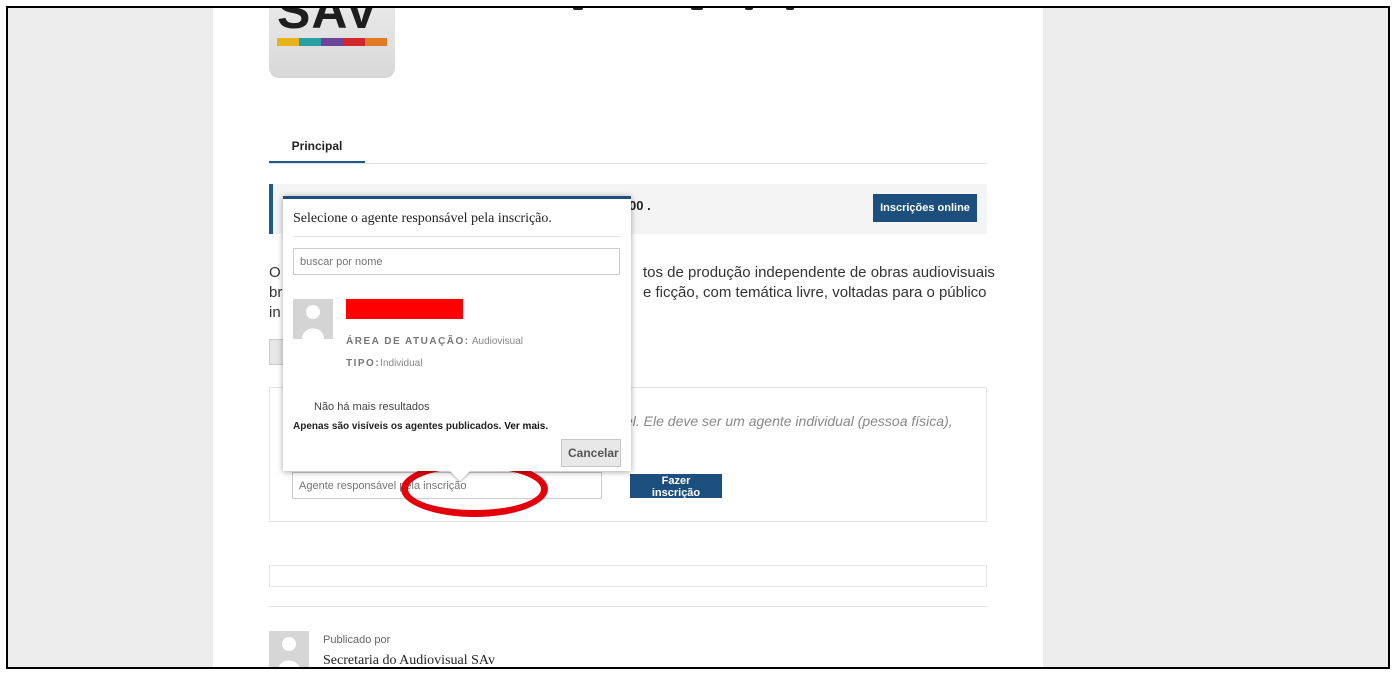 The width and height of the screenshot is (1397, 675). I want to click on redacted-agent-name, so click(404, 309).